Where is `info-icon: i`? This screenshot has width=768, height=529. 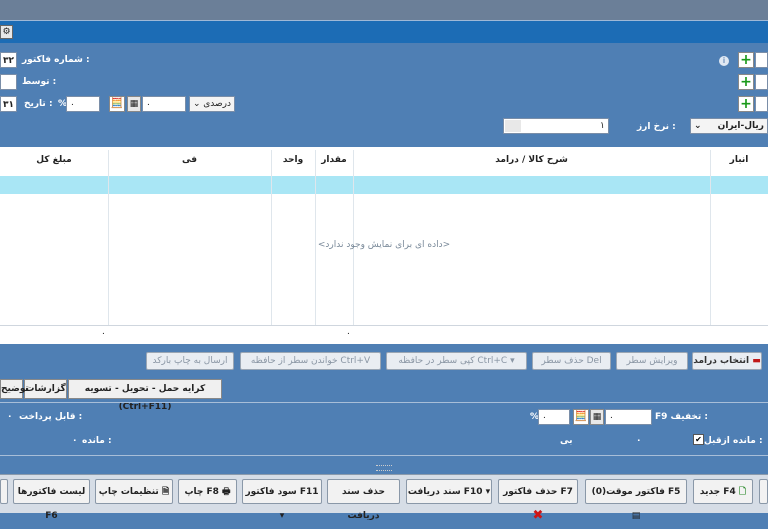
info-icon: i is located at coordinates (724, 61).